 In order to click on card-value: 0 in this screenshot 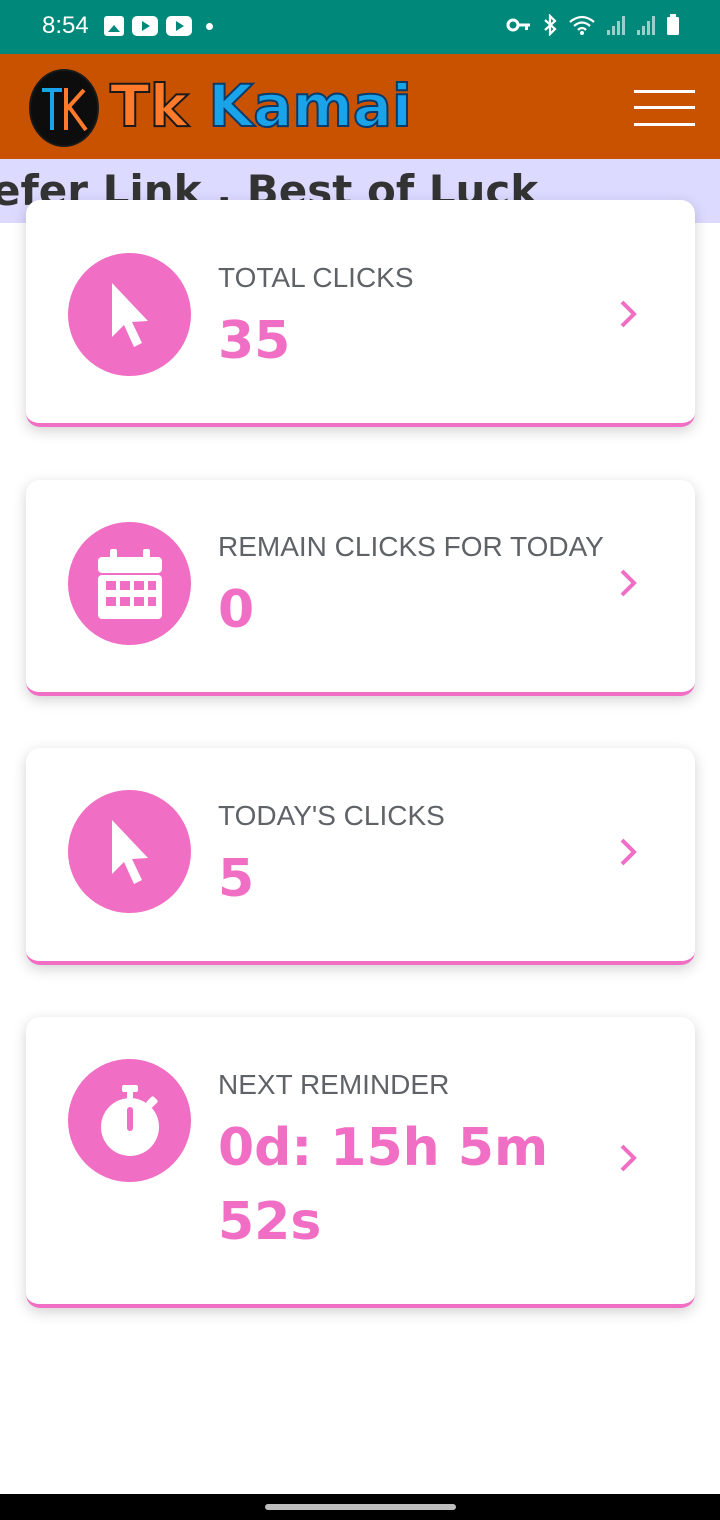, I will do `click(236, 610)`.